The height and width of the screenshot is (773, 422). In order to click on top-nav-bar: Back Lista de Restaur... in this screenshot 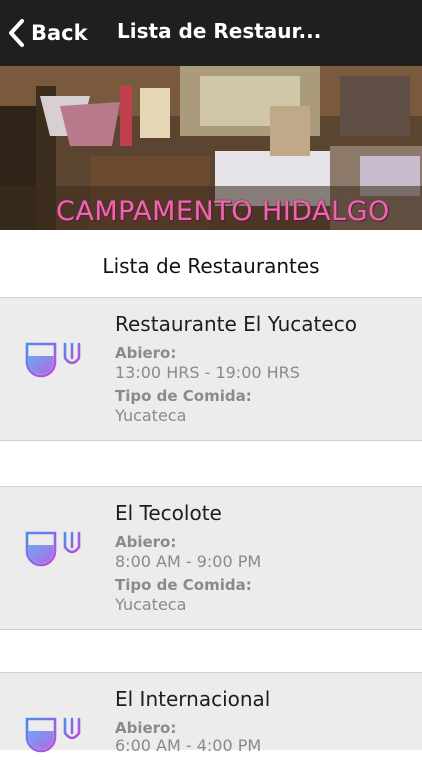, I will do `click(211, 33)`.